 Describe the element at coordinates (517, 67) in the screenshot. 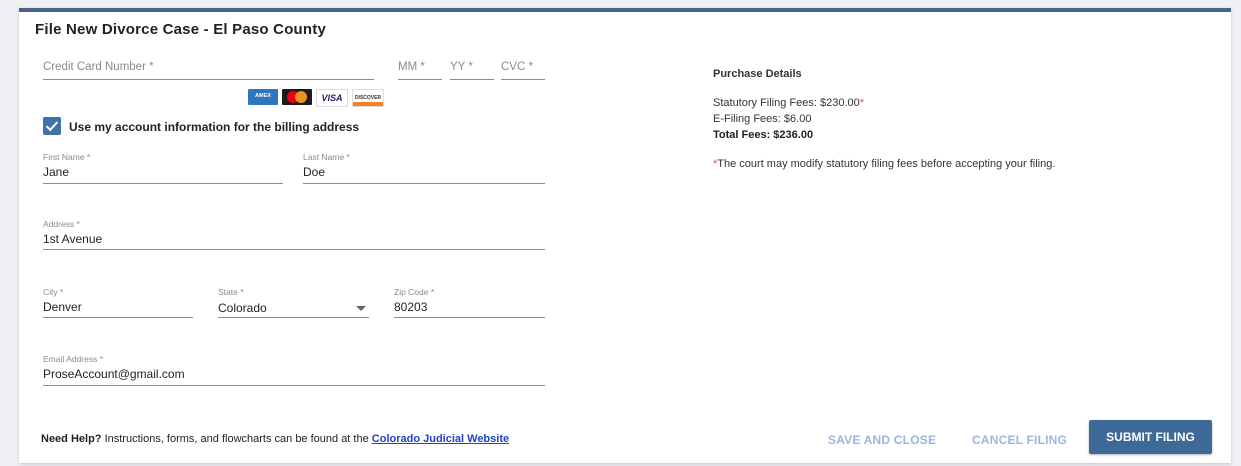

I see `cvc-placeholder: CVC *` at that location.